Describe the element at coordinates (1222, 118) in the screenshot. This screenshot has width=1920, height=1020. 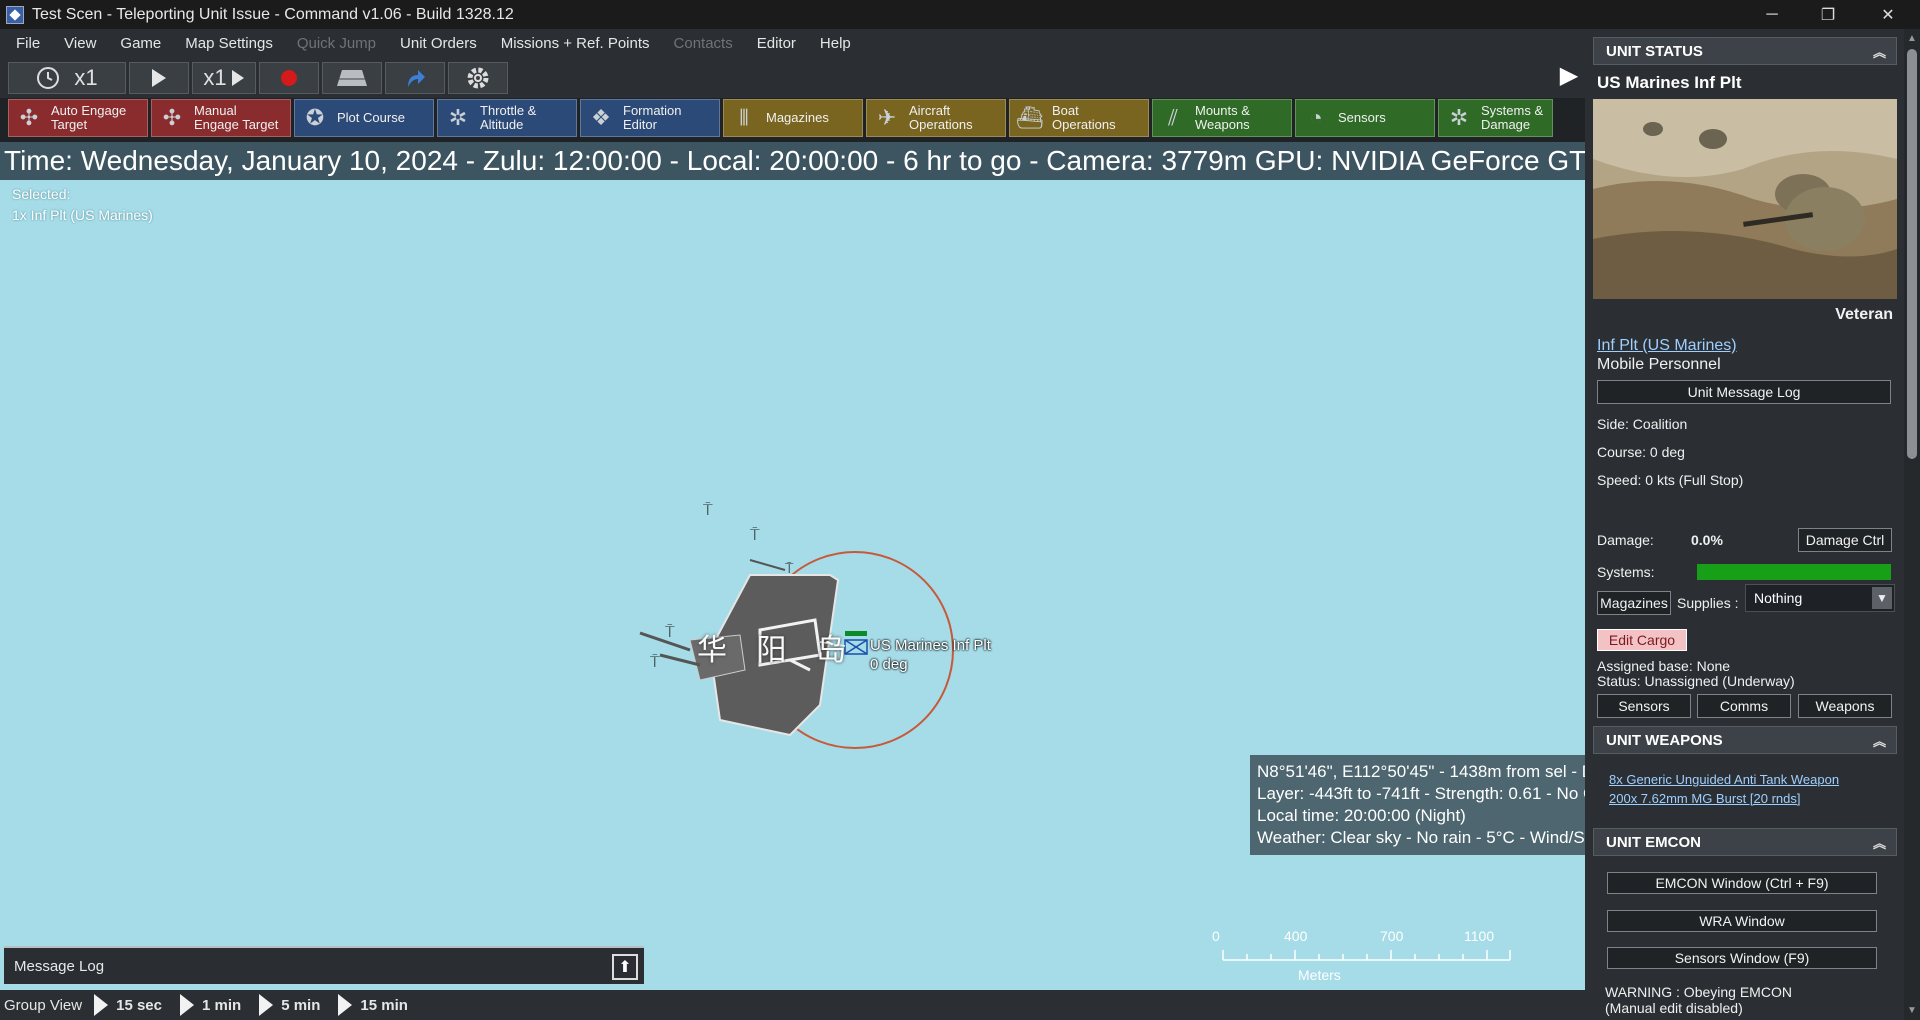
I see `mounts-weapons-button: ⫽ Mounts & Weapons` at that location.